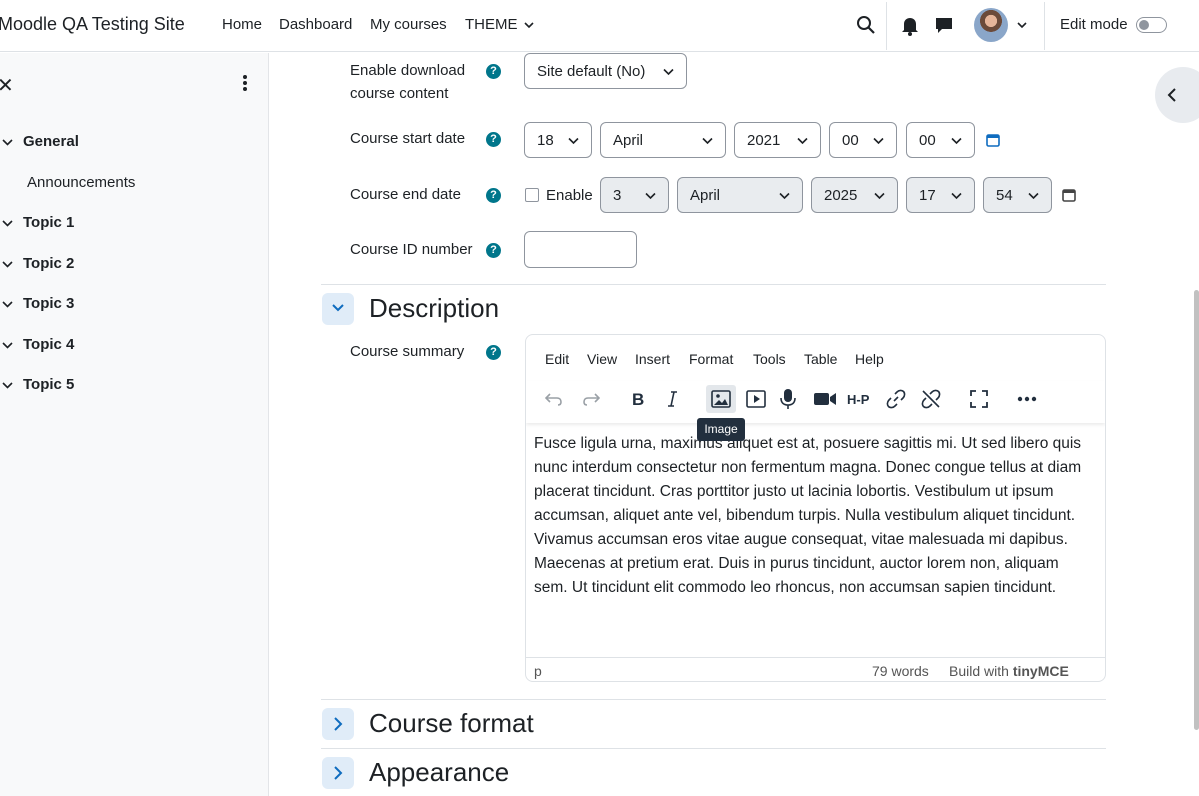 Image resolution: width=1199 pixels, height=796 pixels. What do you see at coordinates (439, 772) in the screenshot?
I see `section-title-appearance: Appearance` at bounding box center [439, 772].